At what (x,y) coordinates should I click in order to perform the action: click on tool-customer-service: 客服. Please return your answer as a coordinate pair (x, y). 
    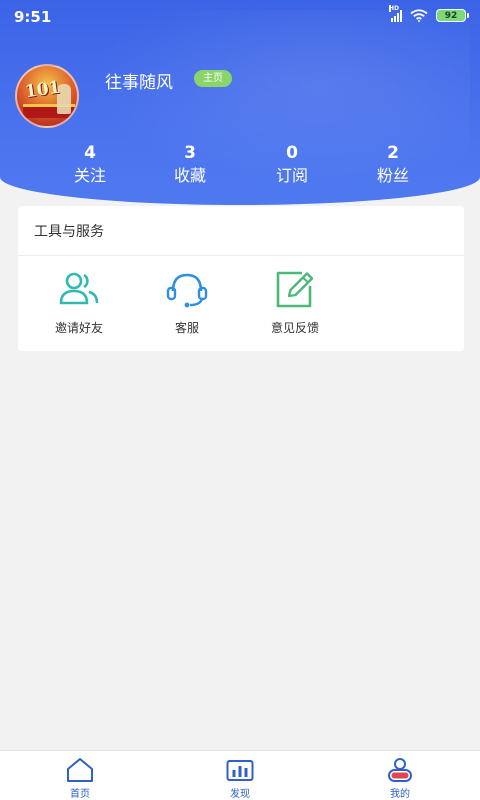
    Looking at the image, I should click on (187, 302).